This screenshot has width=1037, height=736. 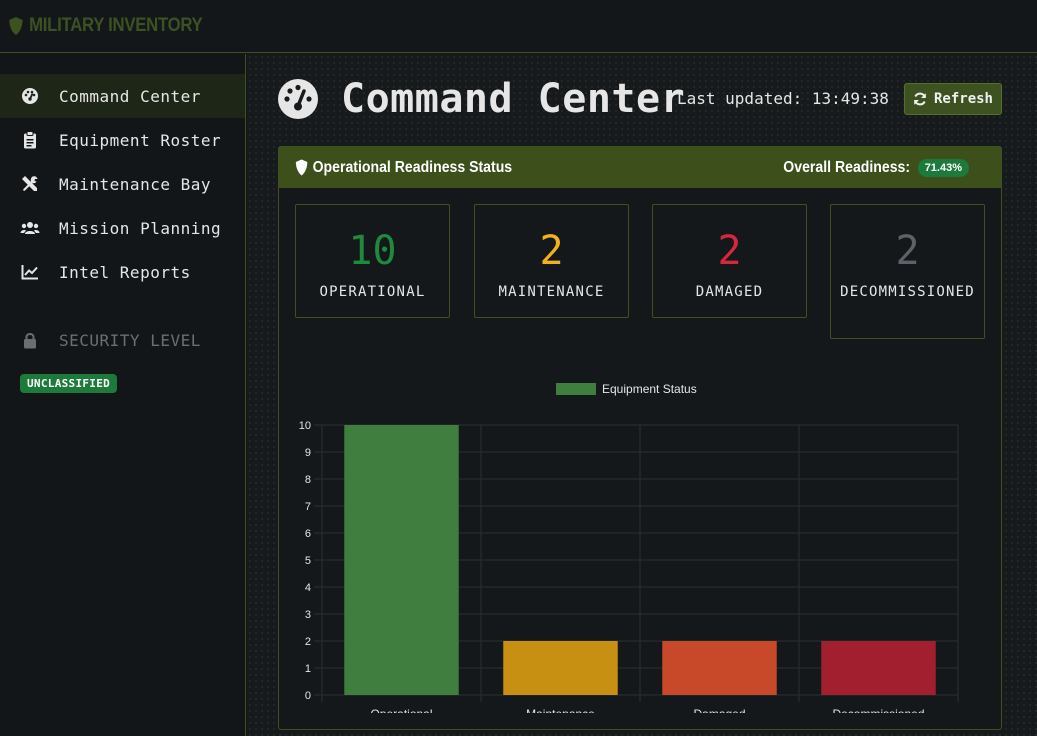 I want to click on y-tick-label: 5, so click(x=308, y=561).